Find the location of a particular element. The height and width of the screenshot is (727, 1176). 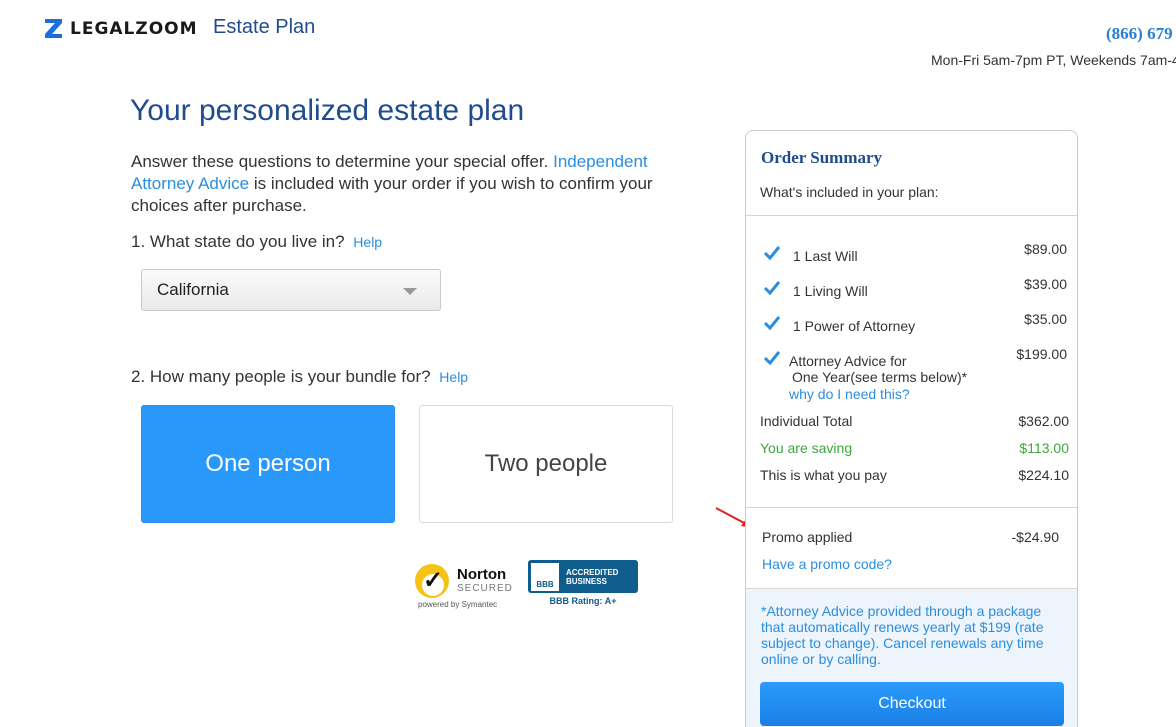

item-price: $35.00 is located at coordinates (1045, 319).